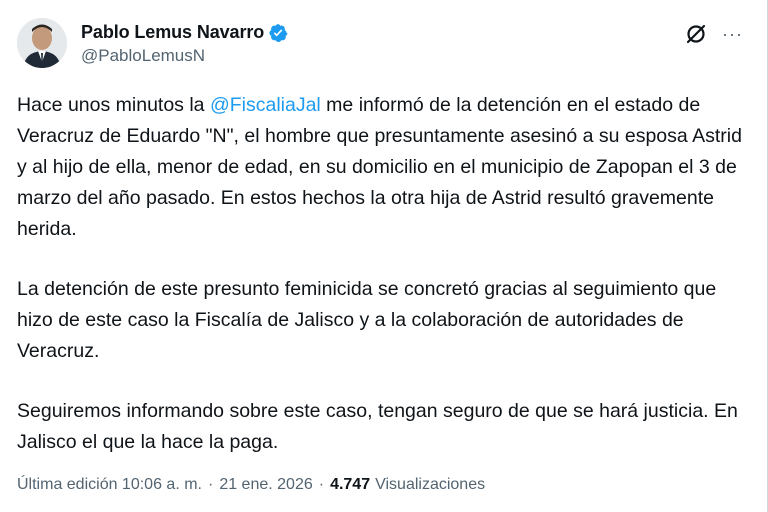  What do you see at coordinates (732, 34) in the screenshot?
I see `more-options-icon: ···` at bounding box center [732, 34].